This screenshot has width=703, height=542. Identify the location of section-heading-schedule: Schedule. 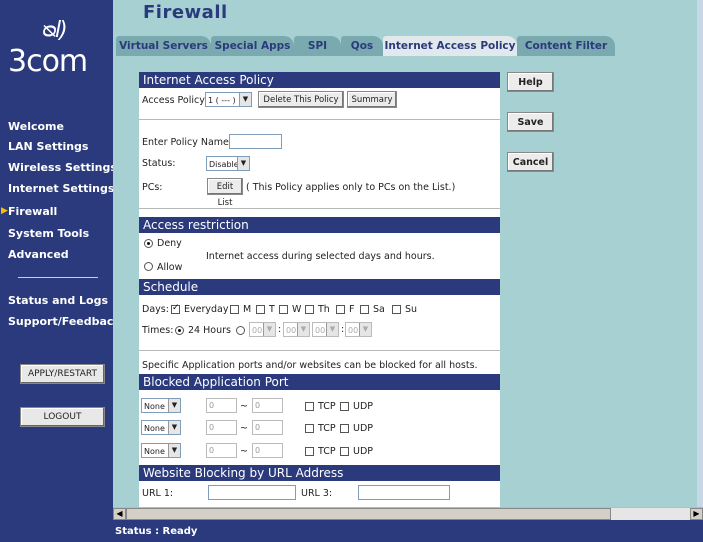
(319, 287).